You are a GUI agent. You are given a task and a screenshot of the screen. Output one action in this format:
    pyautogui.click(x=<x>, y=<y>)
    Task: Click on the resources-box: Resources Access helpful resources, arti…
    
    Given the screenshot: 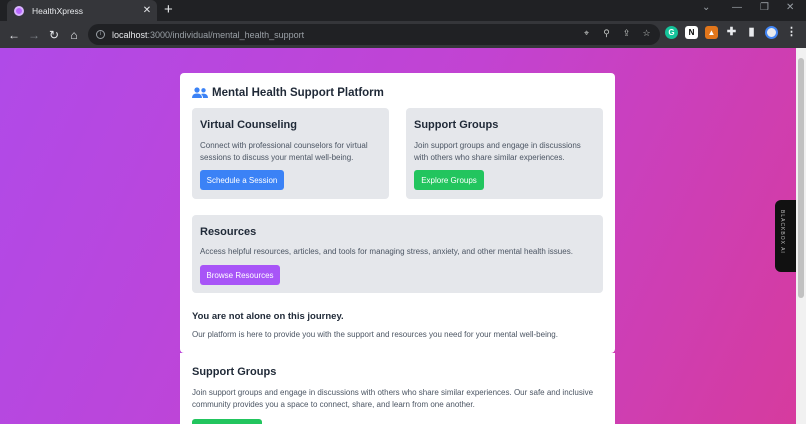 What is the action you would take?
    pyautogui.click(x=397, y=254)
    